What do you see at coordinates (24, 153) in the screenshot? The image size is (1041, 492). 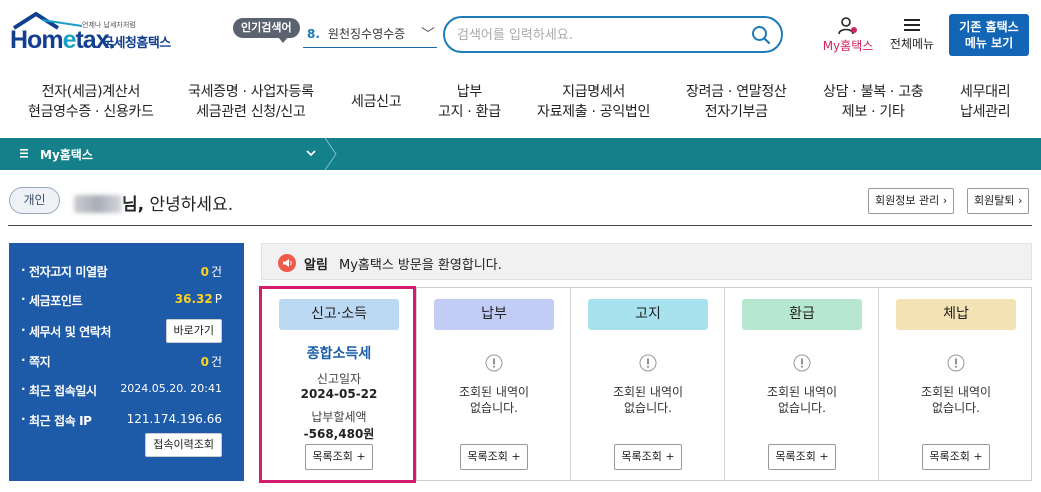 I see `menu-icon` at bounding box center [24, 153].